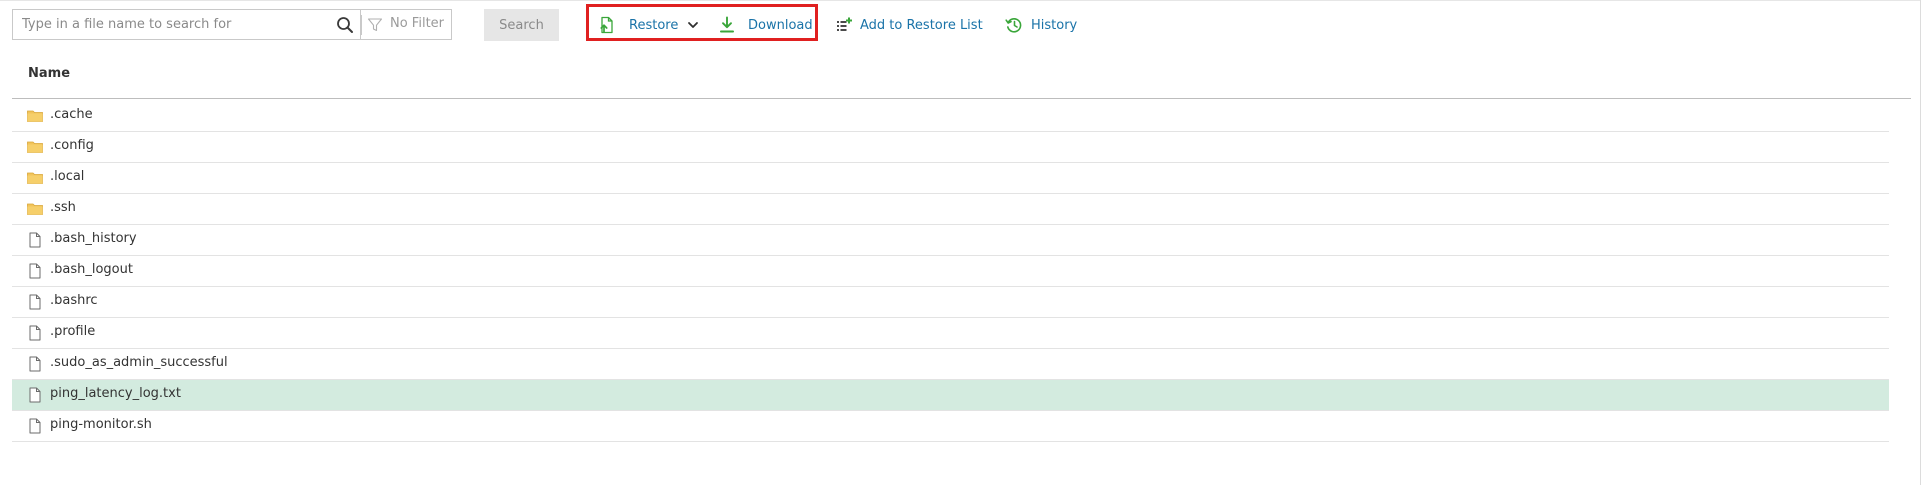  I want to click on file-name: .cache, so click(71, 114).